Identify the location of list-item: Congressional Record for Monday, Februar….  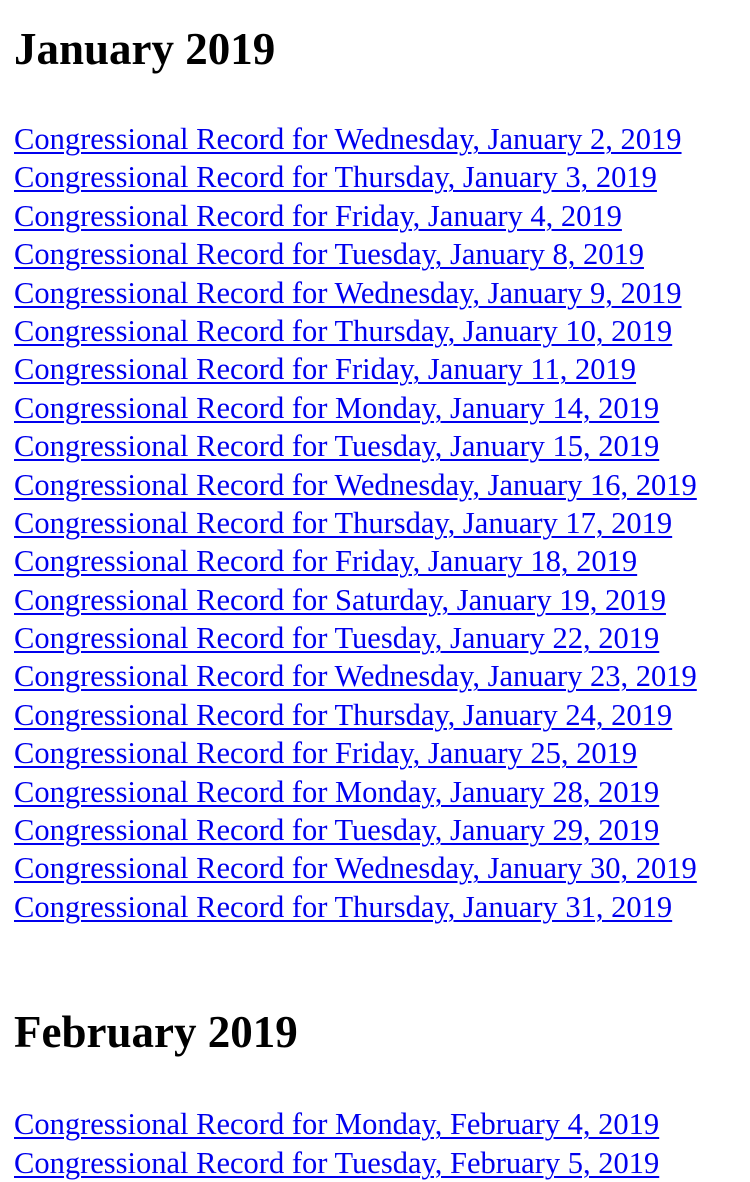
(382, 1124).